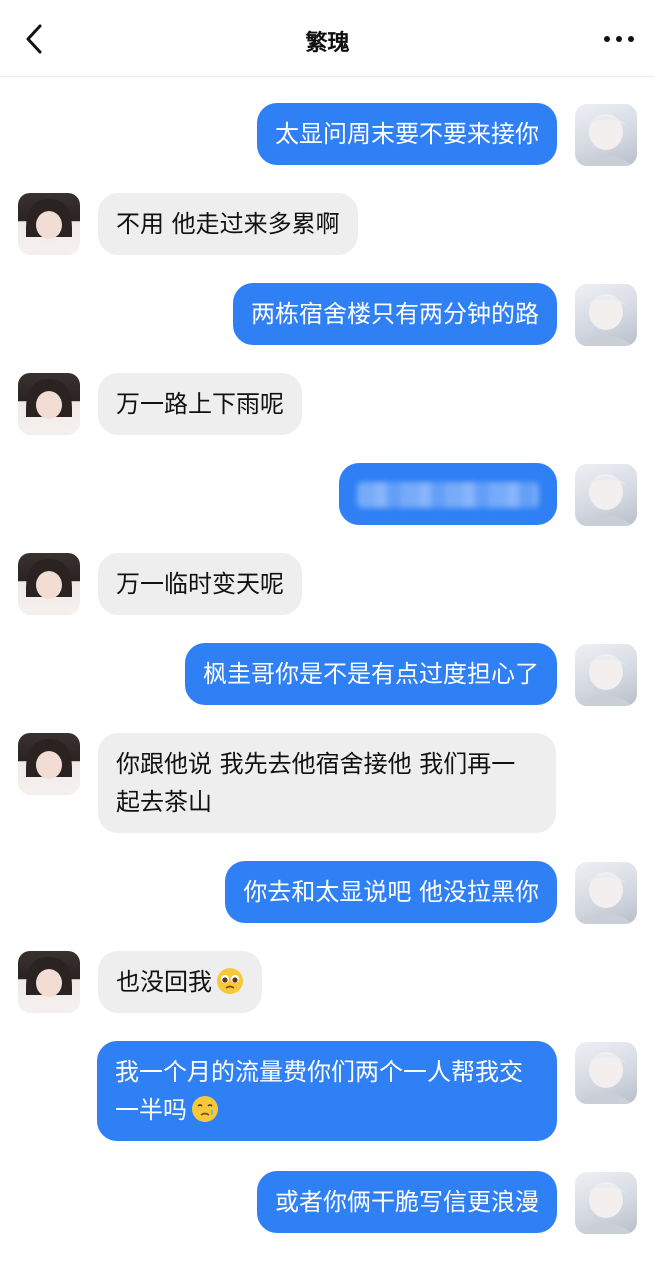 This screenshot has width=655, height=1280. I want to click on incoming-message-bubble: 你跟他说 我先去他宿舍接他 我们再一起去茶山, so click(327, 783).